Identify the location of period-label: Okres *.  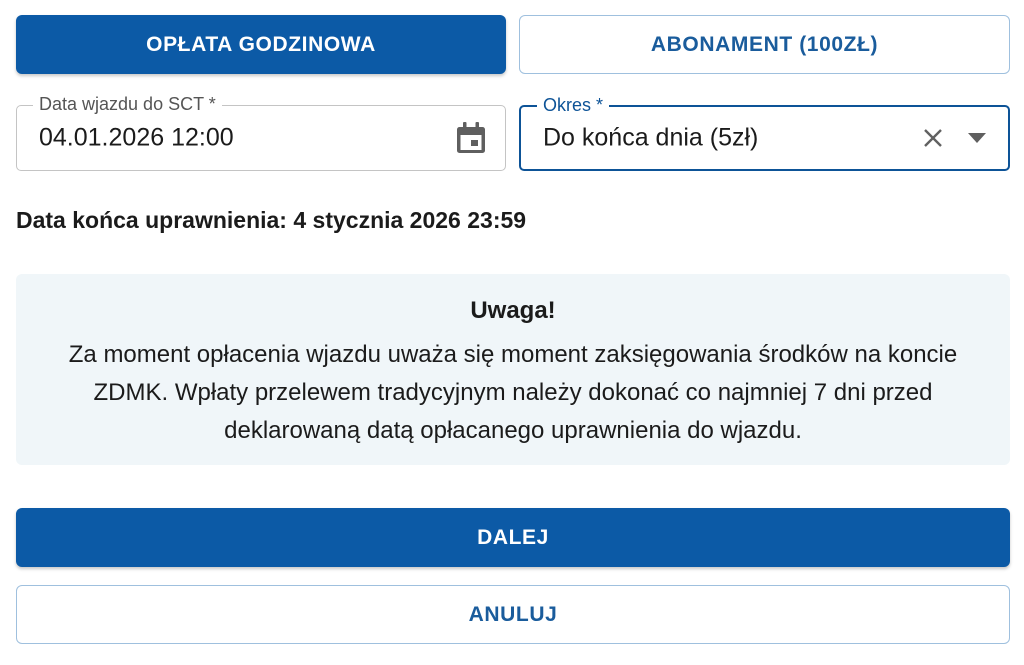
(573, 105).